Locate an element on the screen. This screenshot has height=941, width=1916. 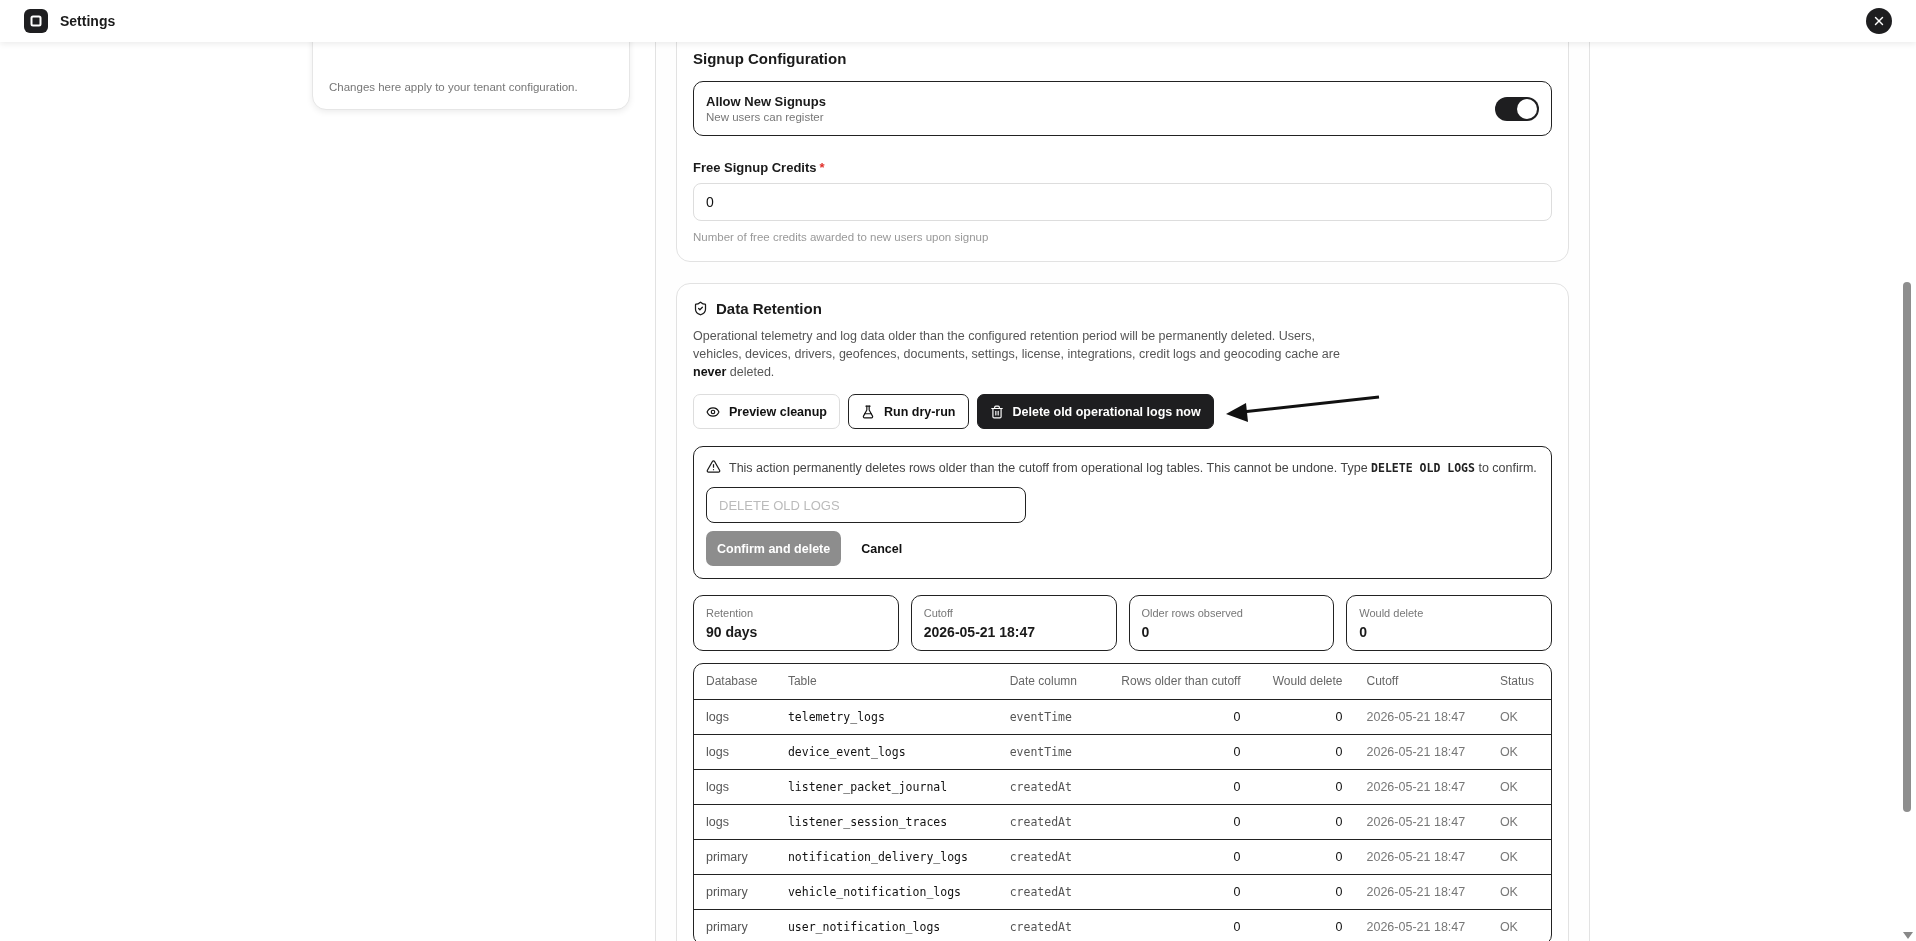
column-header: Rows older than cutoff is located at coordinates (1174, 681).